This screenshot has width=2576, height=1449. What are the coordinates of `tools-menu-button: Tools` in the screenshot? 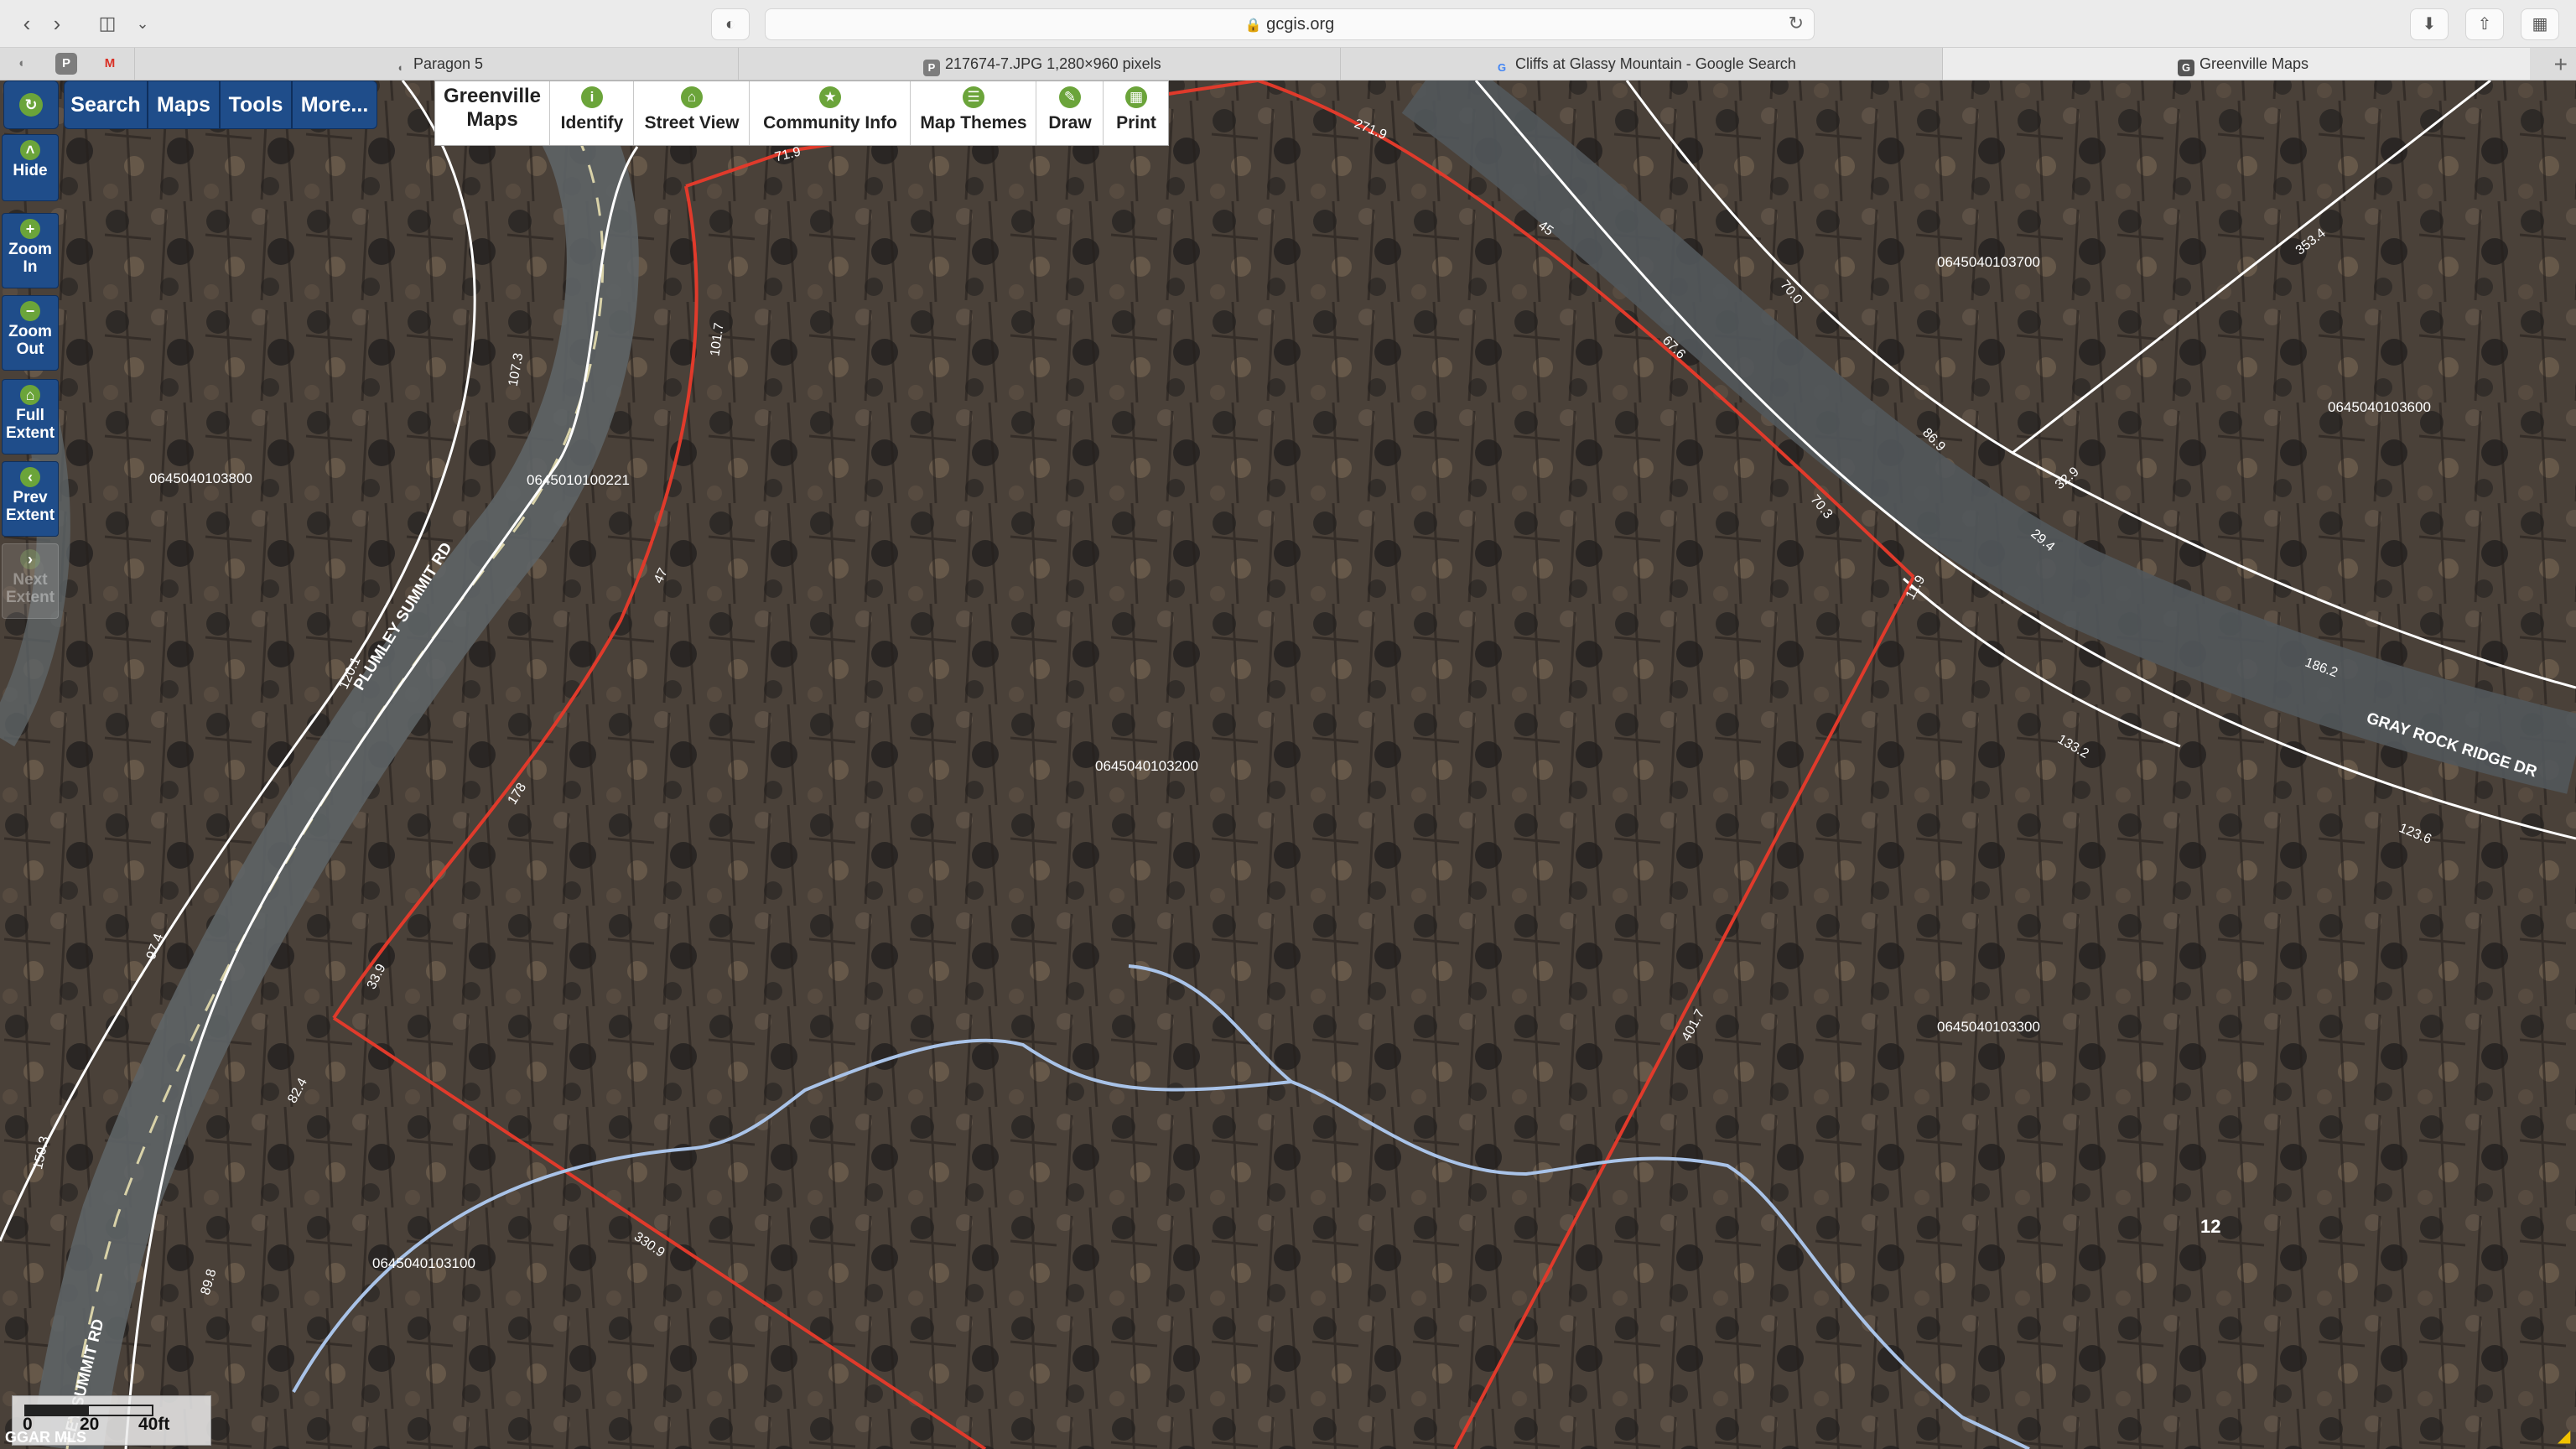 It's located at (256, 104).